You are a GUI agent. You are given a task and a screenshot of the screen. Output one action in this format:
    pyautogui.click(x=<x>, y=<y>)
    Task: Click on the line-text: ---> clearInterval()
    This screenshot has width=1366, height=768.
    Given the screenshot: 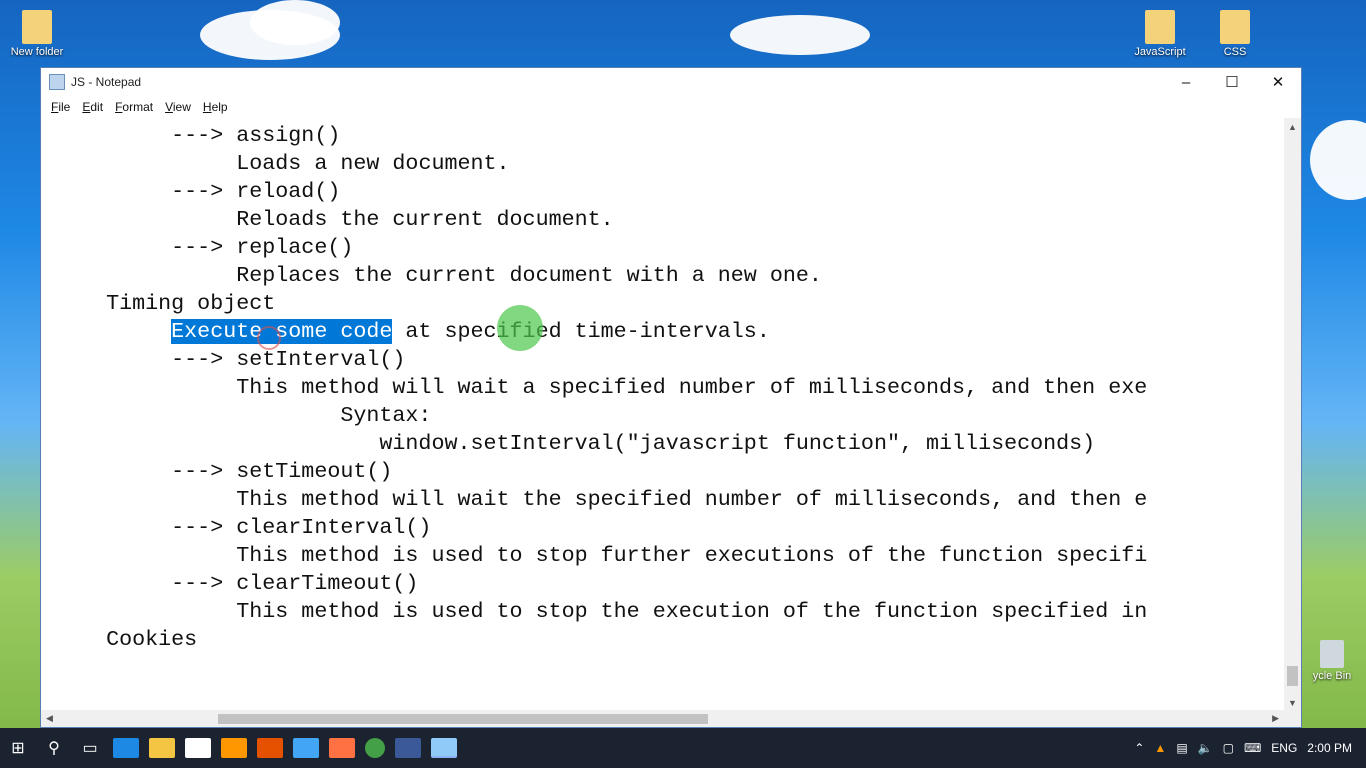 What is the action you would take?
    pyautogui.click(x=301, y=527)
    